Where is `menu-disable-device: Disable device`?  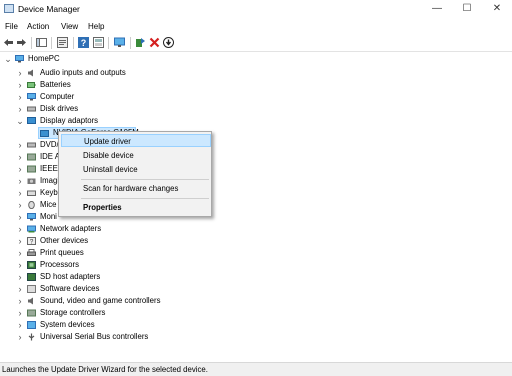 menu-disable-device: Disable device is located at coordinates (136, 155).